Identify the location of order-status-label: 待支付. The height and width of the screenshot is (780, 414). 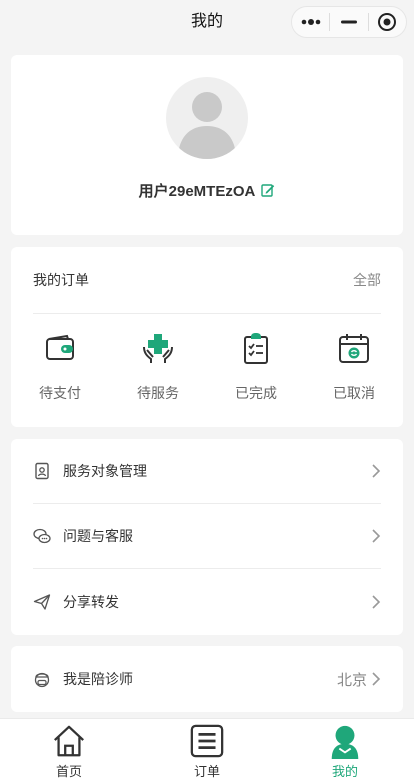
(60, 393).